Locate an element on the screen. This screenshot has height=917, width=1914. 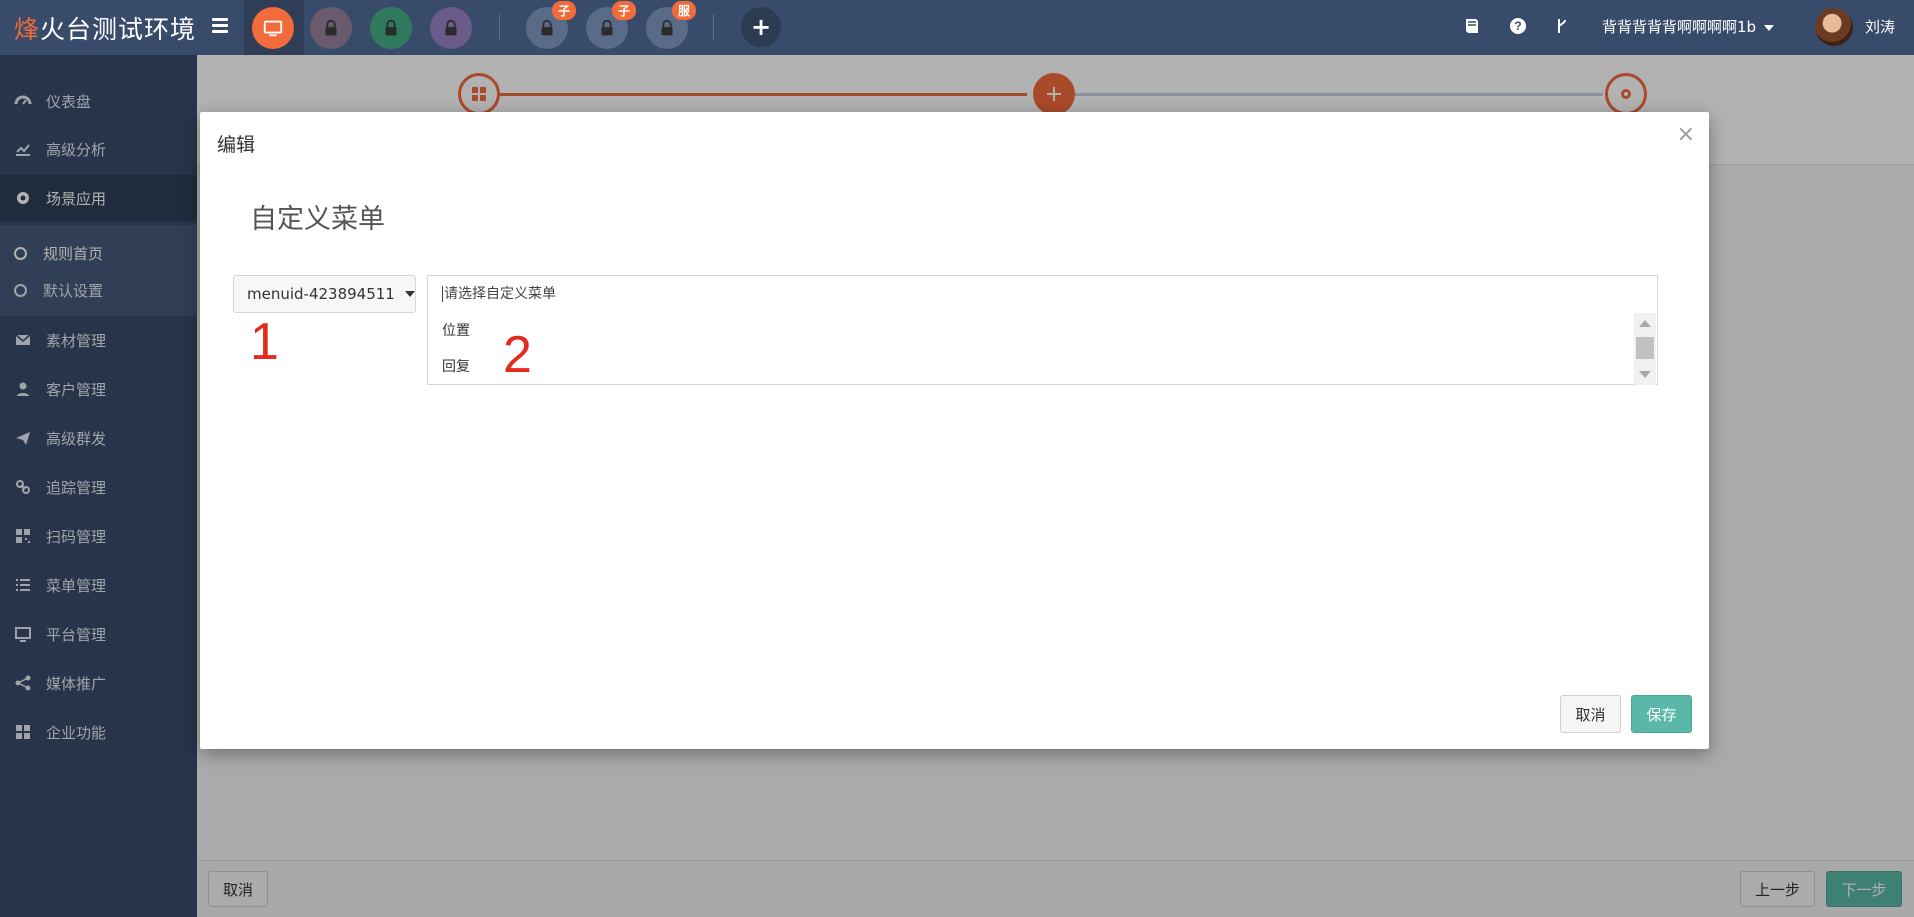
menu-id-dropdown: menuid-423894511 is located at coordinates (324, 294).